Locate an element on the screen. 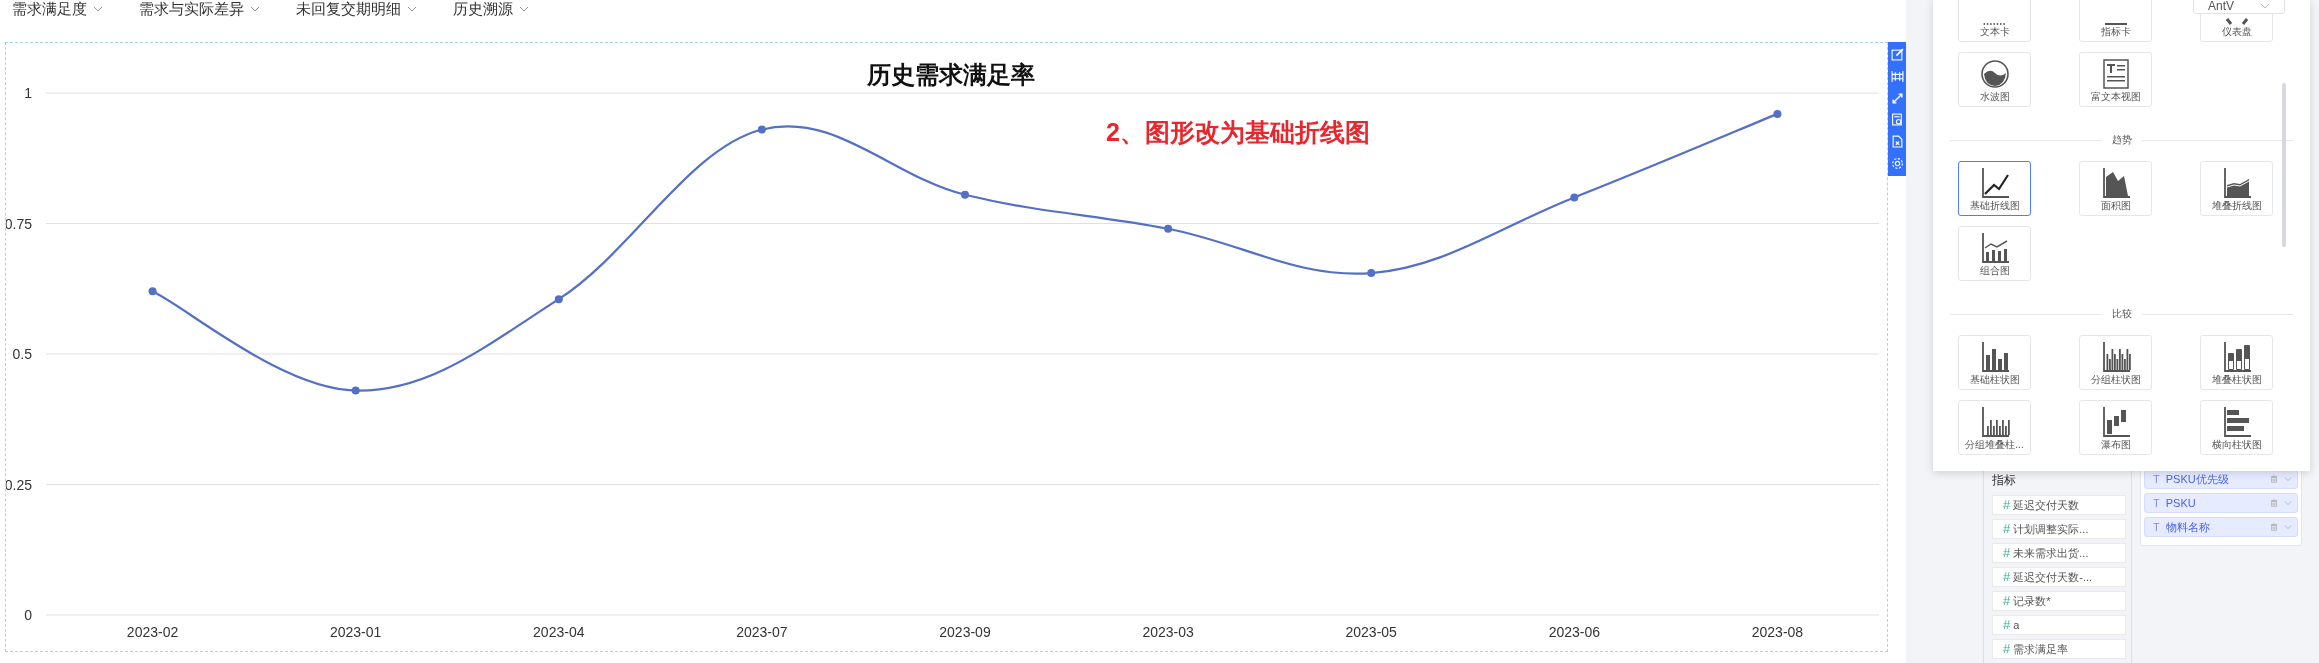  chart-type-option: 富文本视图 is located at coordinates (2115, 79).